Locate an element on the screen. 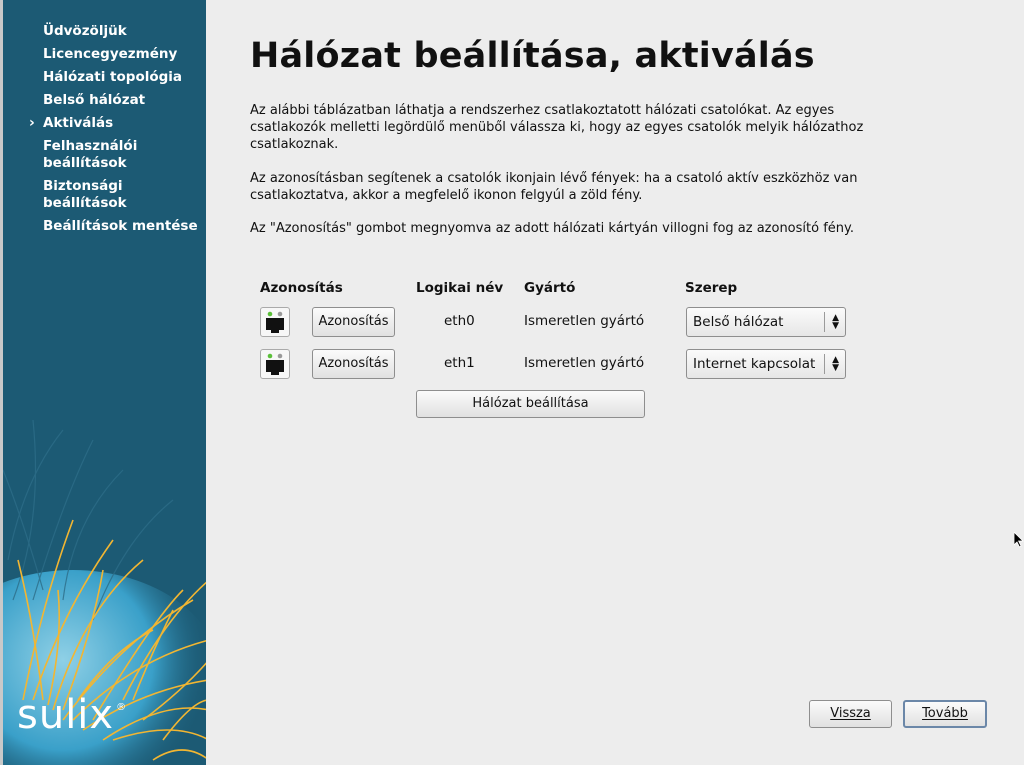  next-button: Tovább is located at coordinates (945, 714).